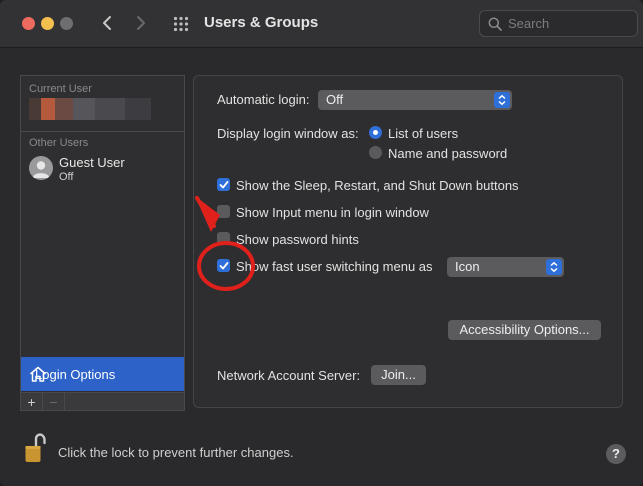 The image size is (643, 486). I want to click on login-options-item: Login Options, so click(102, 374).